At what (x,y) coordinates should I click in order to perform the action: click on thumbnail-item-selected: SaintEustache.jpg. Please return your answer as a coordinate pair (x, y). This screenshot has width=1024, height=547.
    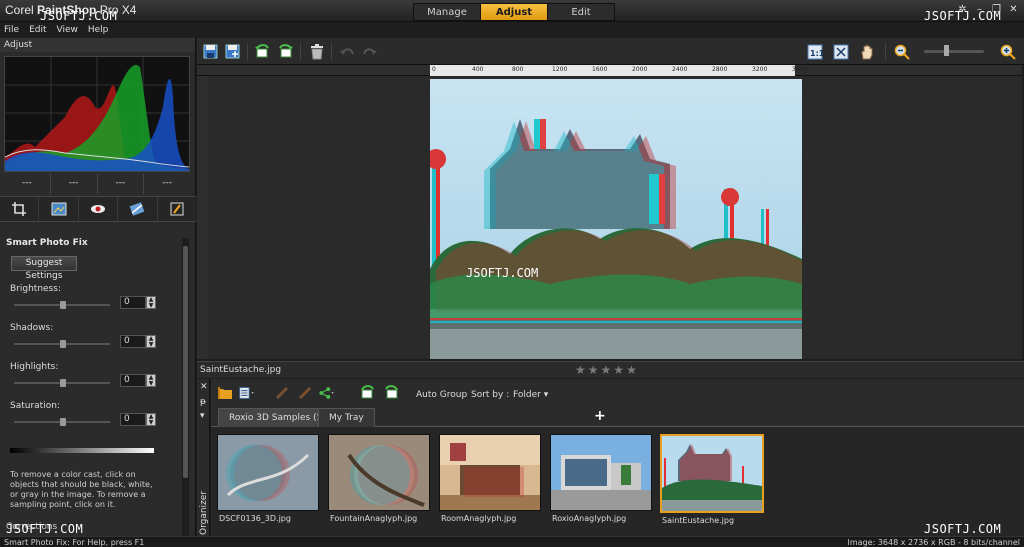
    Looking at the image, I should click on (712, 479).